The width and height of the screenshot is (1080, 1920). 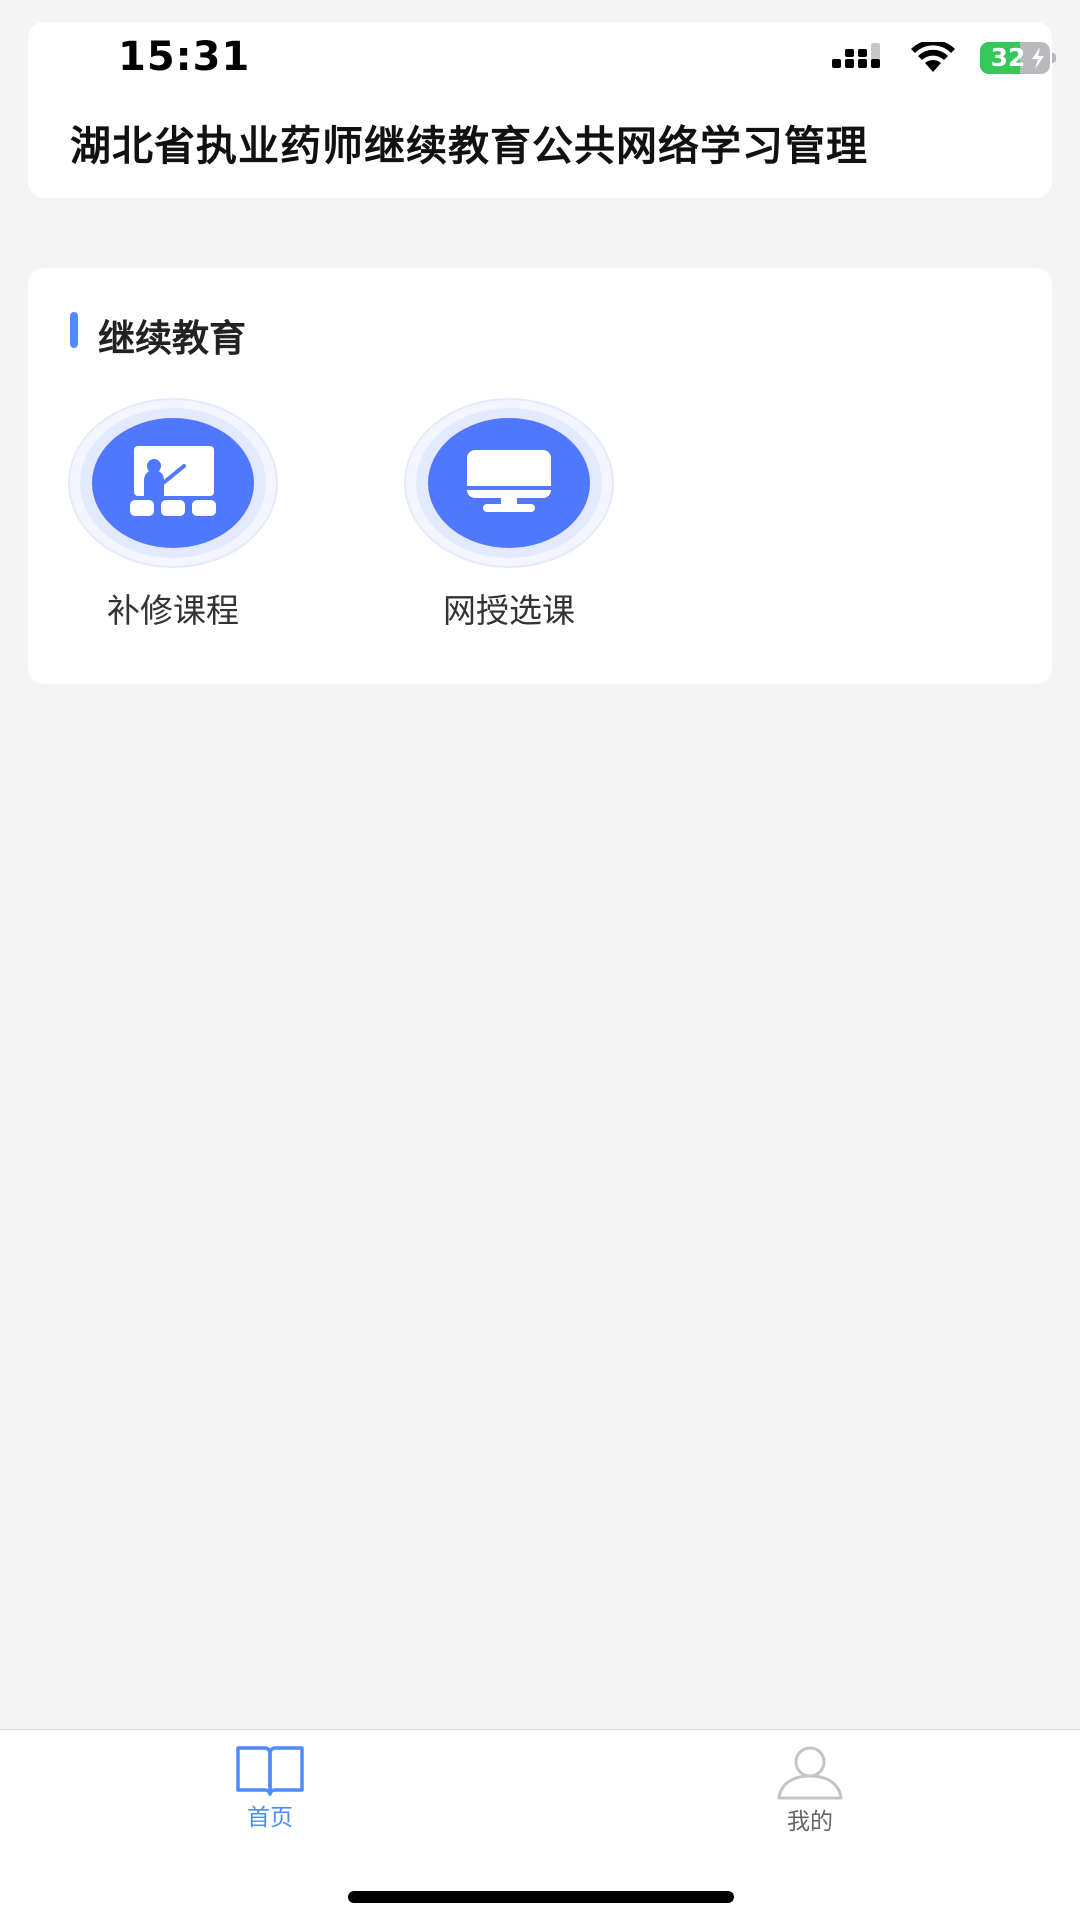 I want to click on tab-home: 首页, so click(x=270, y=1788).